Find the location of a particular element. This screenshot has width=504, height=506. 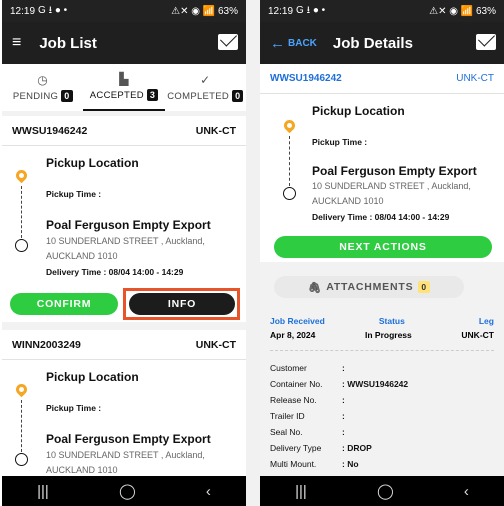

info-button: INFO is located at coordinates (182, 304).